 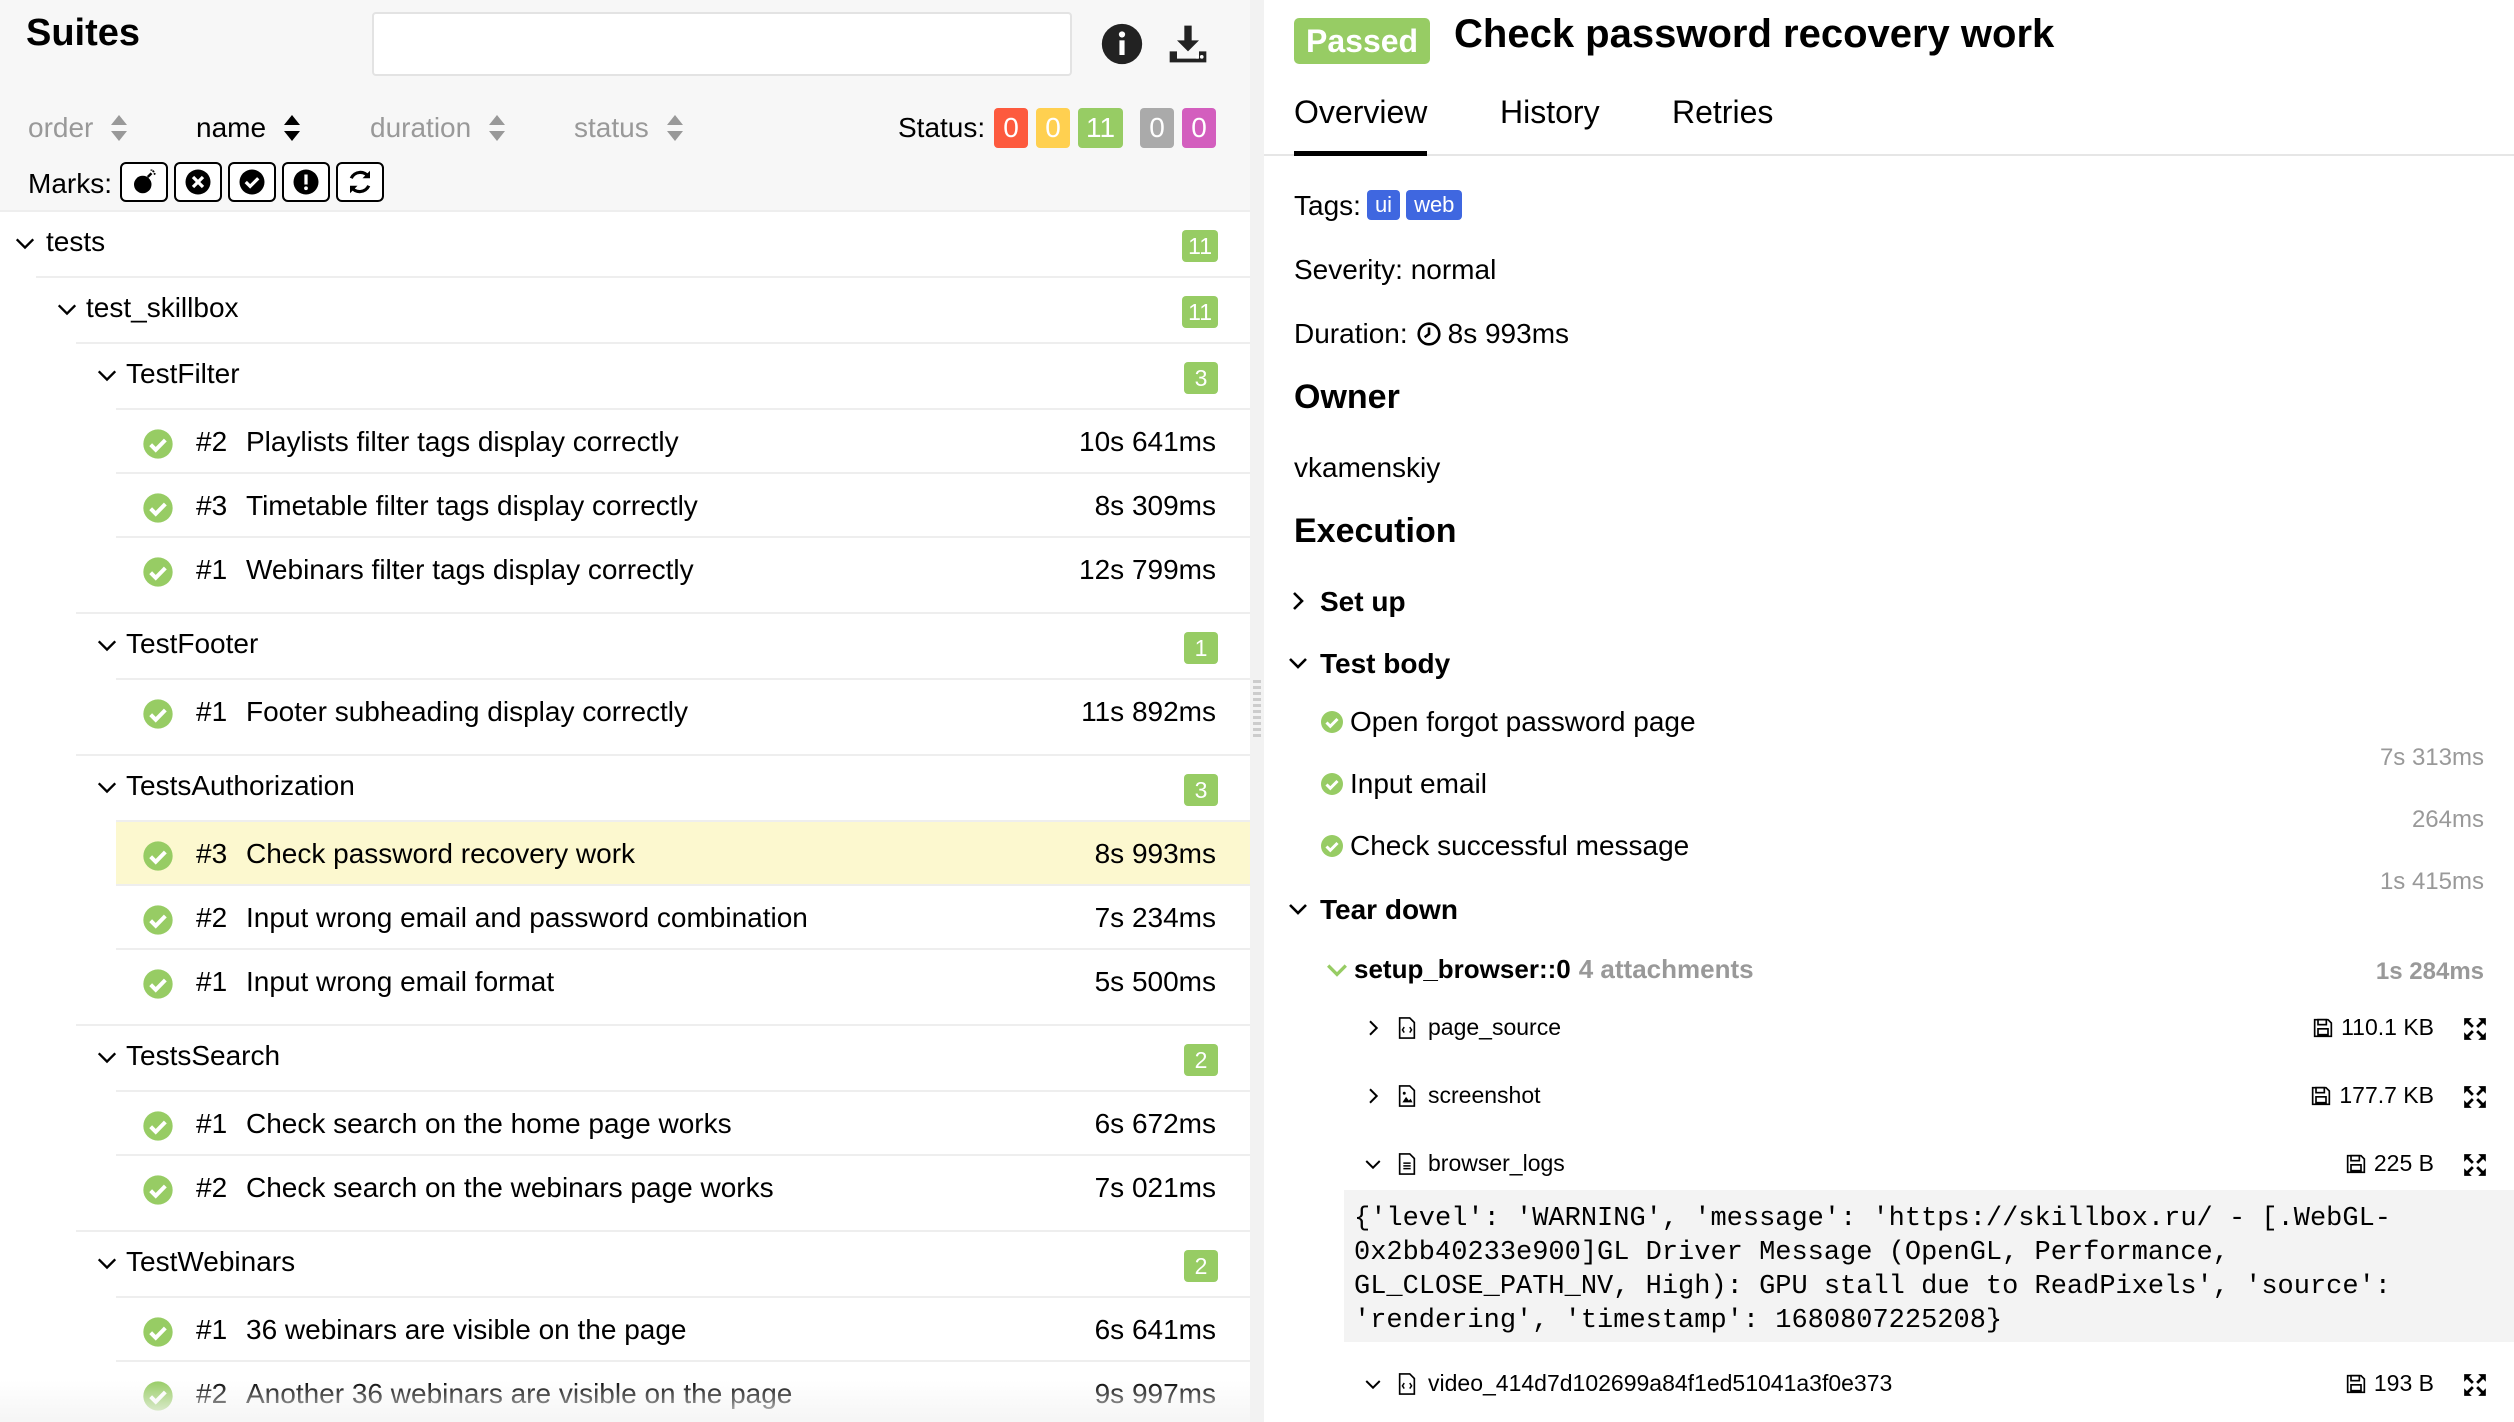 I want to click on times-circle-icon, so click(x=198, y=182).